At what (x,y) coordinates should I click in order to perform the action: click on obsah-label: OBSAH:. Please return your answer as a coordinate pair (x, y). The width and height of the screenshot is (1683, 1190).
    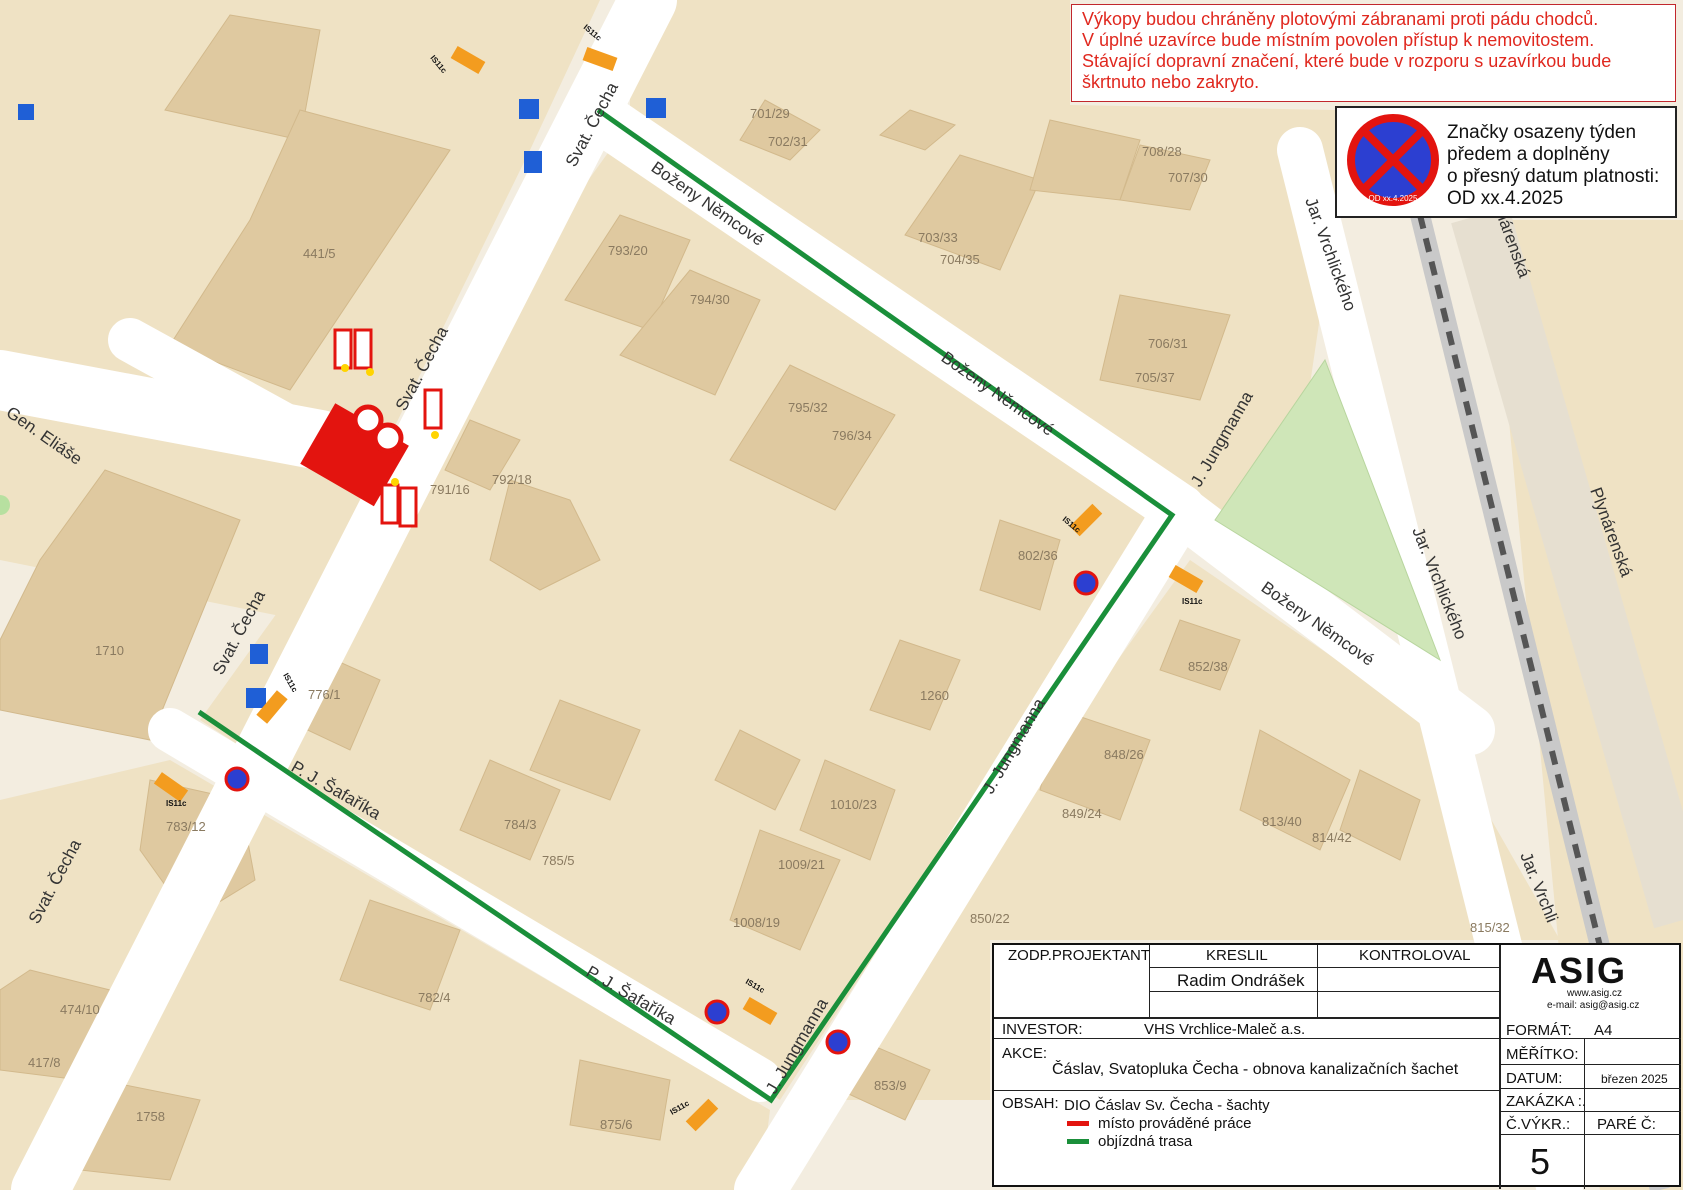
    Looking at the image, I should click on (1030, 1103).